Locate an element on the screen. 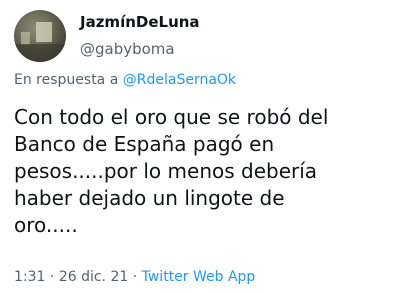 This screenshot has width=420, height=292. reply-prefix: En respuesta a is located at coordinates (66, 80).